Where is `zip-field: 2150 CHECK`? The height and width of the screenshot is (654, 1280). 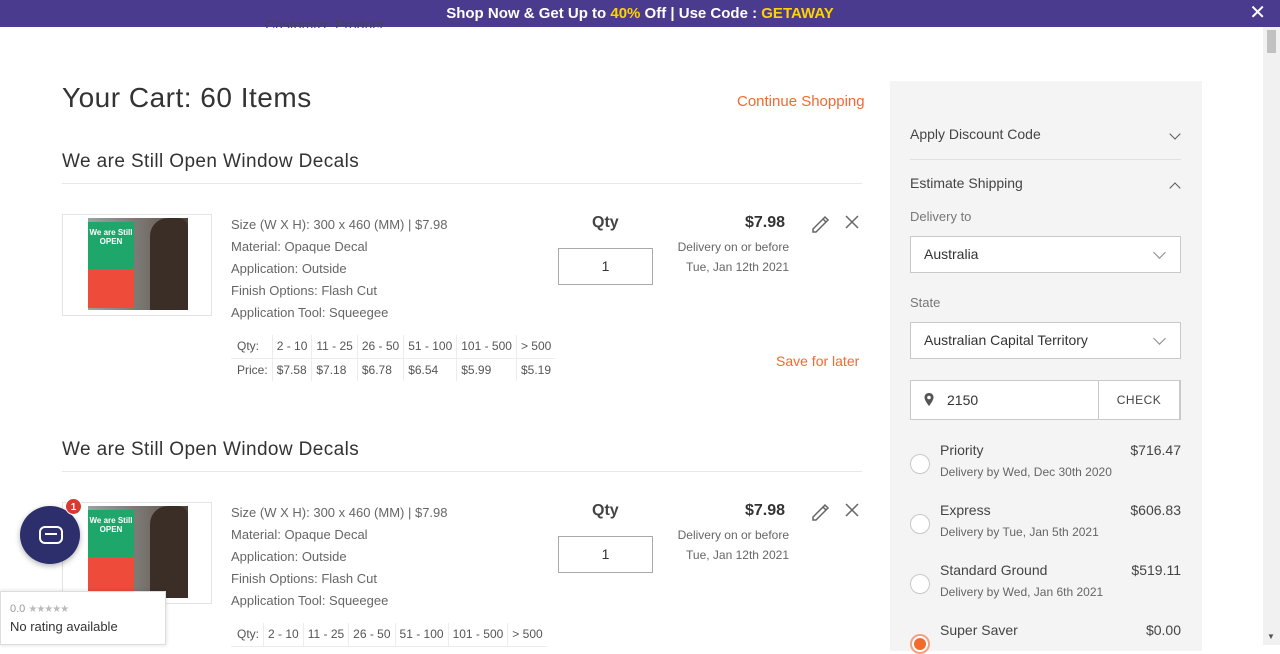
zip-field: 2150 CHECK is located at coordinates (1045, 400).